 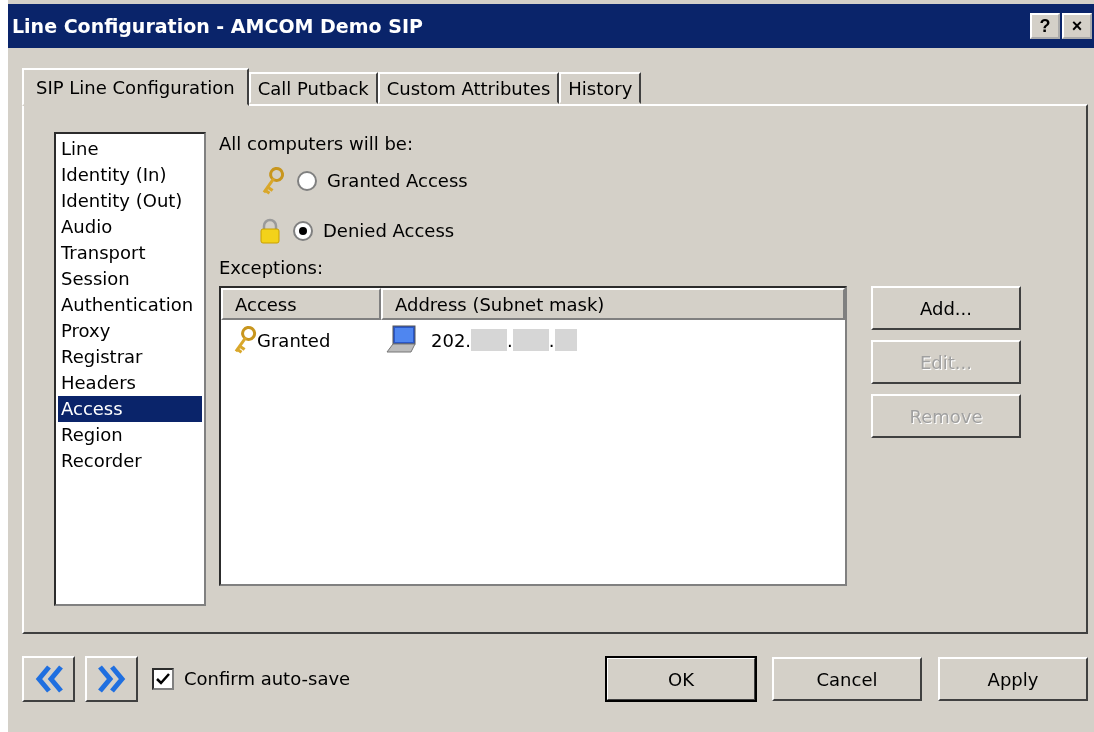 What do you see at coordinates (294, 340) in the screenshot?
I see `table-cell: Granted` at bounding box center [294, 340].